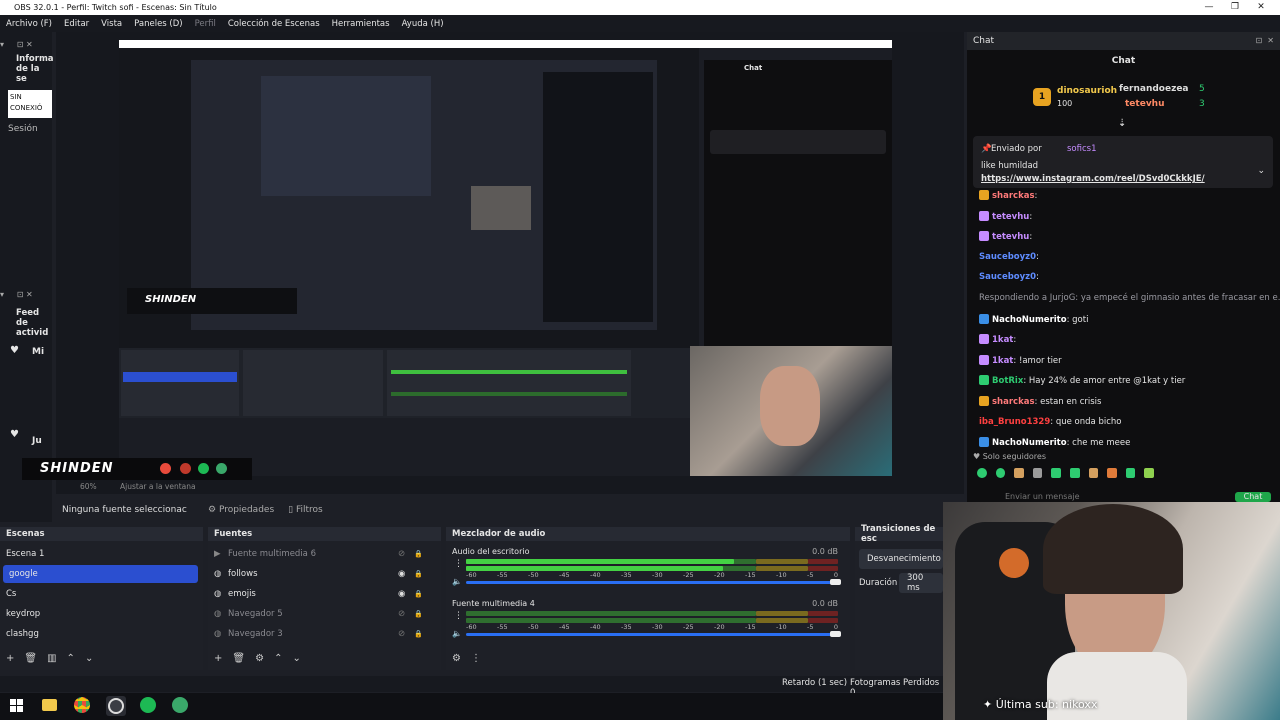 This screenshot has width=1280, height=720. I want to click on file-explorer-icon, so click(49, 705).